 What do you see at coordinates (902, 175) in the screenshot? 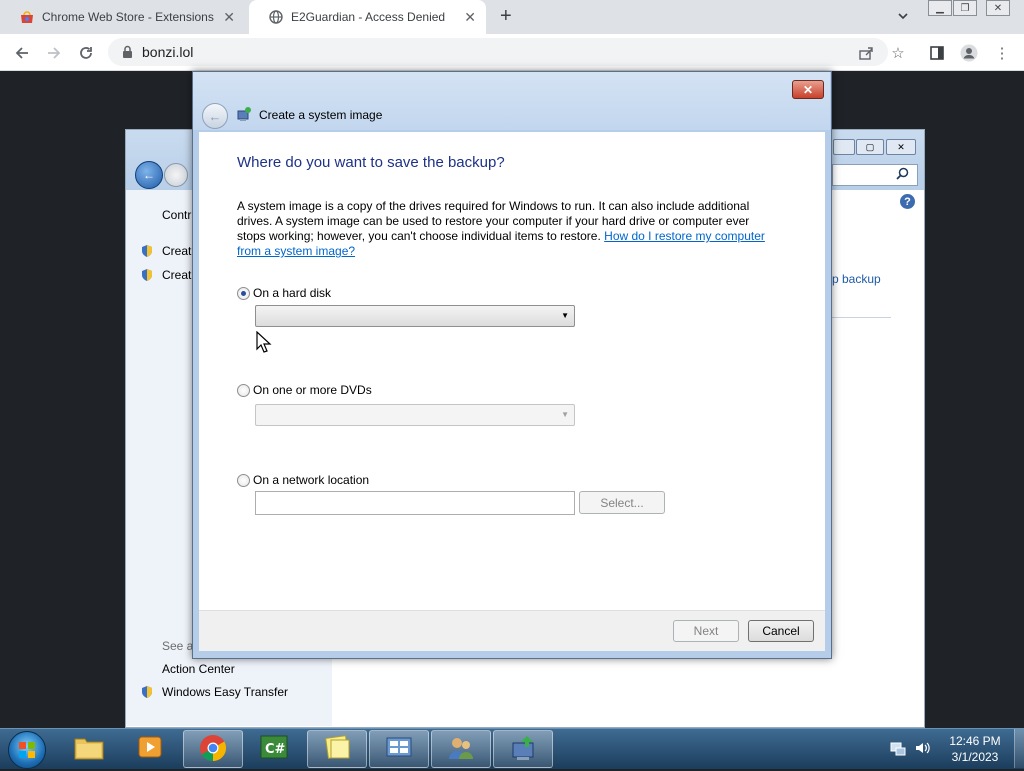
I see `search-icon` at bounding box center [902, 175].